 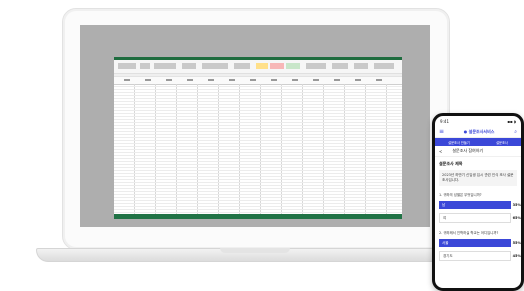 I want to click on option-percent: 55%, so click(x=516, y=243).